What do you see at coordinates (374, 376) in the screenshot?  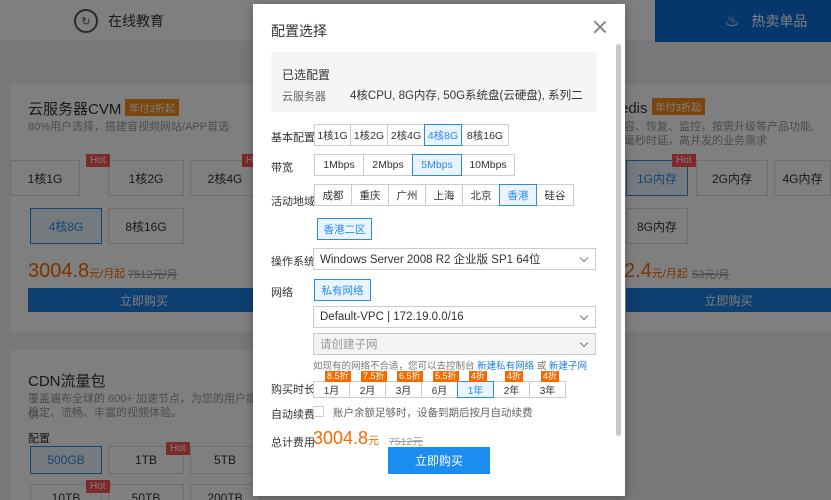 I see `discount-badge: 7.5折` at bounding box center [374, 376].